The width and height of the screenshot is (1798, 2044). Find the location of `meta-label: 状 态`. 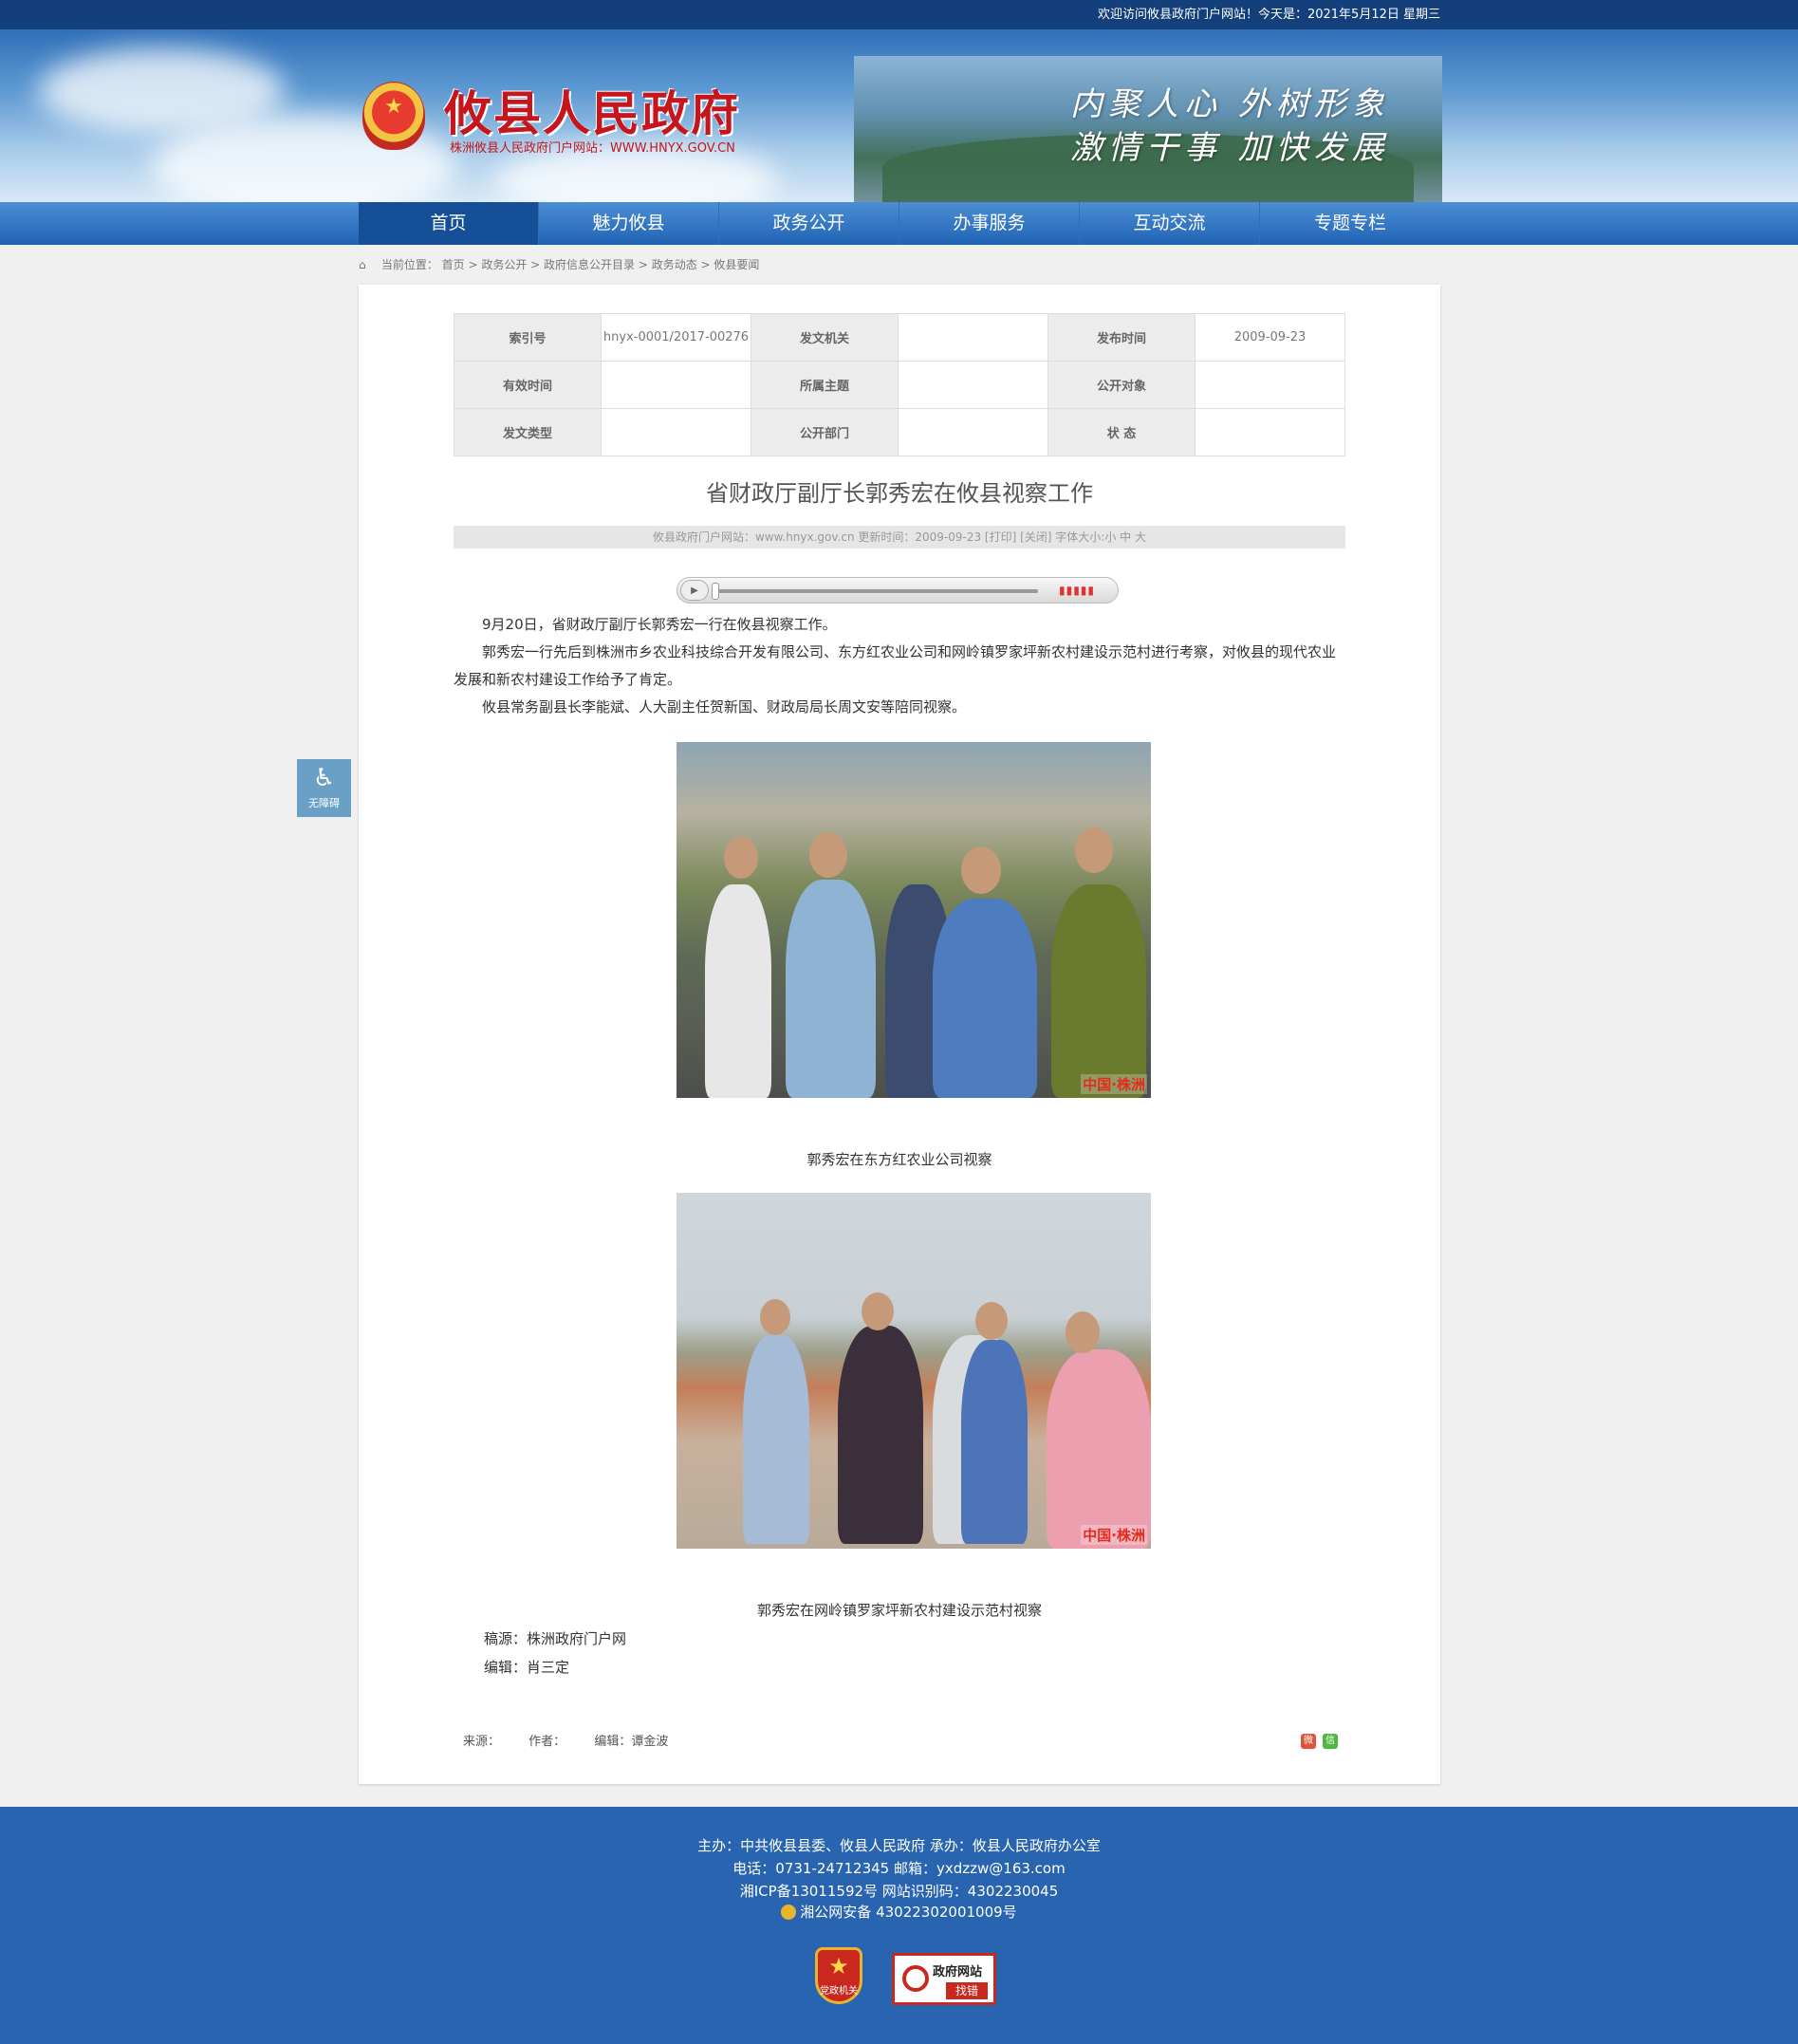

meta-label: 状 态 is located at coordinates (1122, 432).